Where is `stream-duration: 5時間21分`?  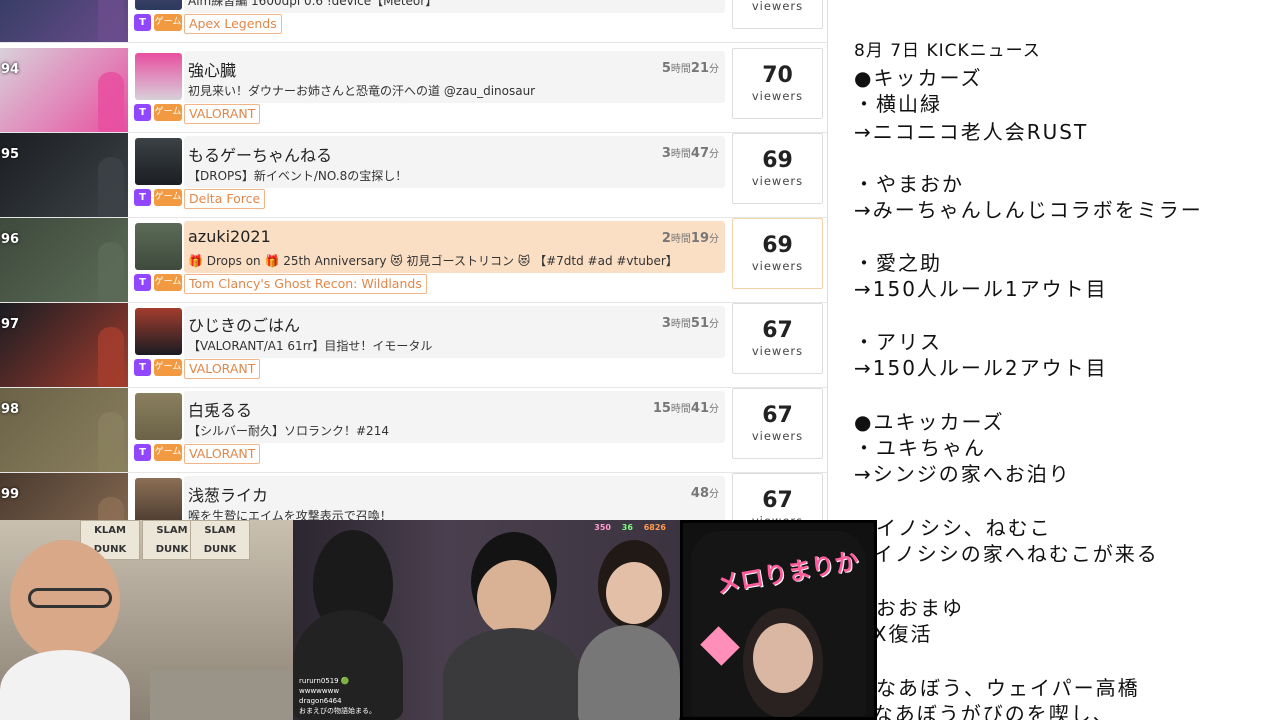 stream-duration: 5時間21分 is located at coordinates (690, 68).